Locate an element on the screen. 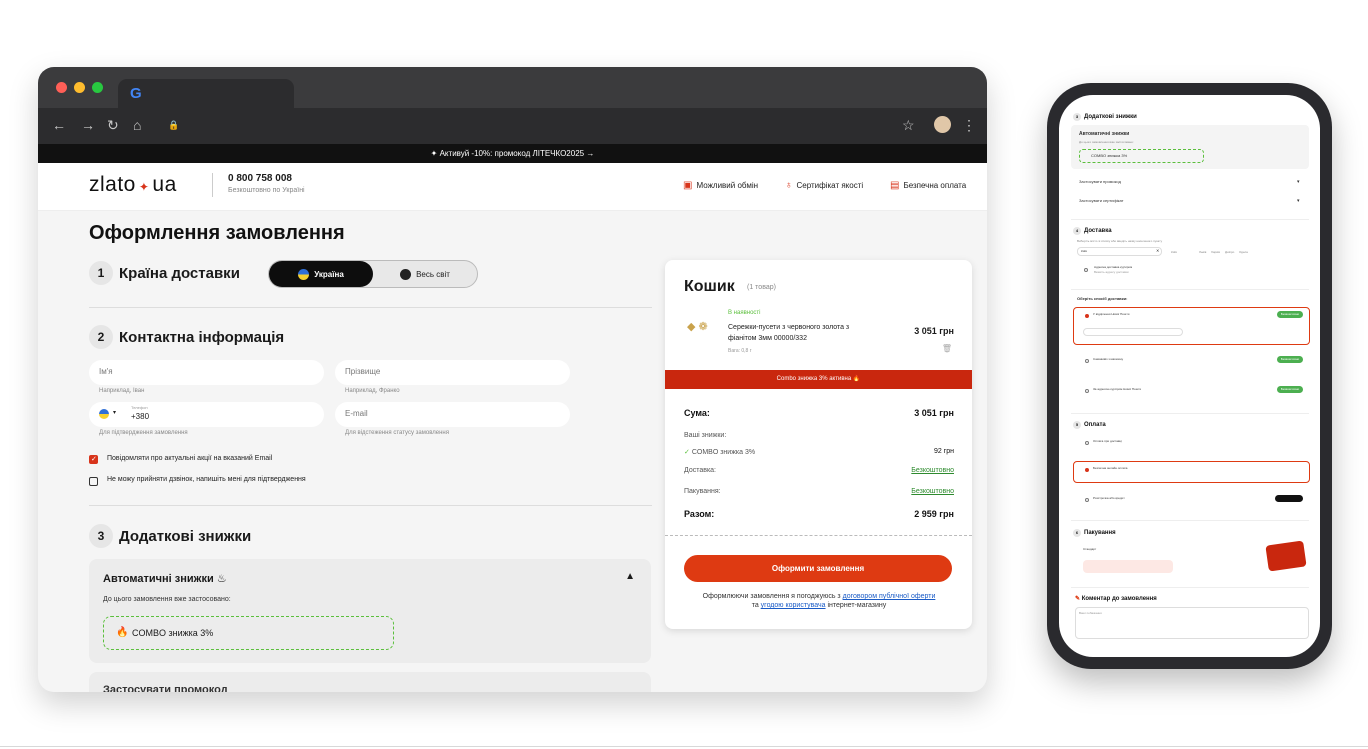  m-city-chip: Дніпро is located at coordinates (1229, 252).